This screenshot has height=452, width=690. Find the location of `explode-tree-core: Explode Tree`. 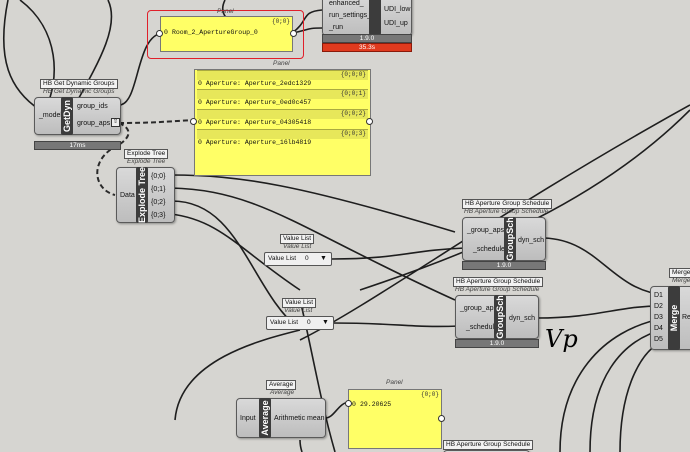

explode-tree-core: Explode Tree is located at coordinates (142, 195).